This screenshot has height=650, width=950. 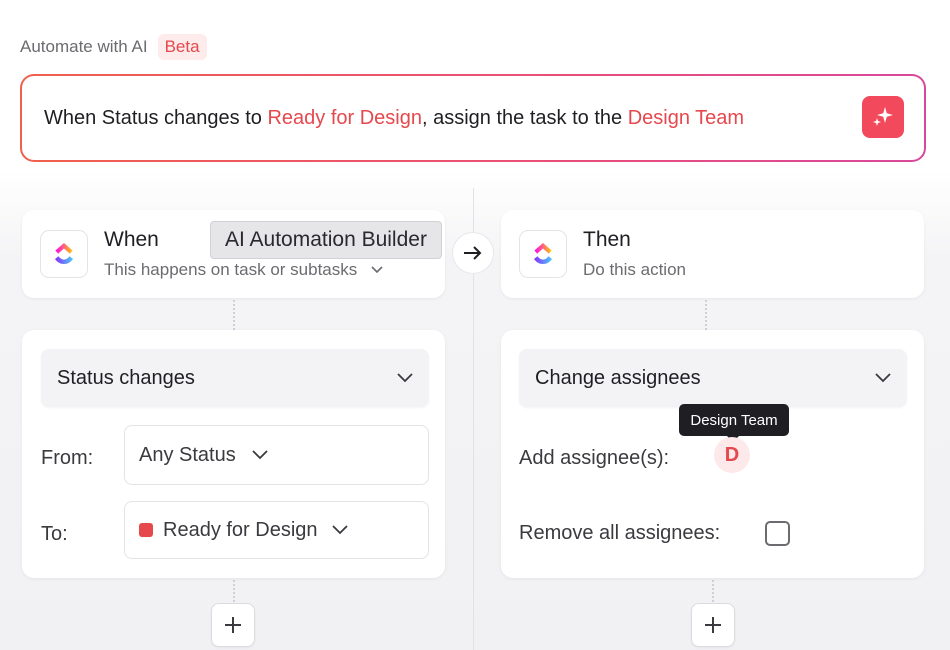 I want to click on when-subtitle: This happens on task or subtasks, so click(x=231, y=269).